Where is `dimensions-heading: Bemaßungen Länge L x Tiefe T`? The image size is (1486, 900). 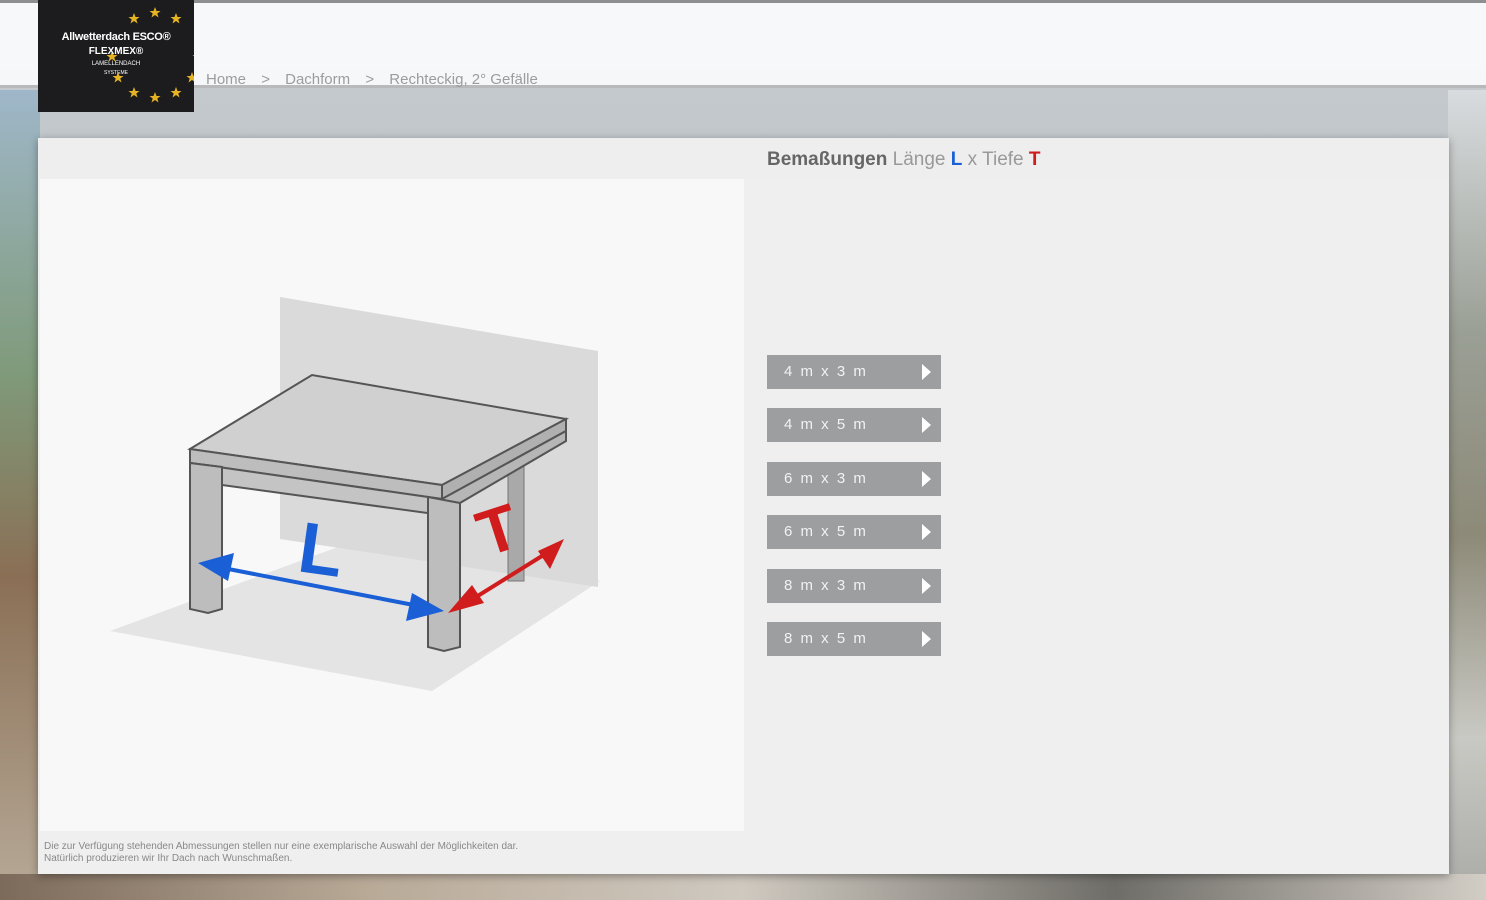 dimensions-heading: Bemaßungen Länge L x Tiefe T is located at coordinates (904, 160).